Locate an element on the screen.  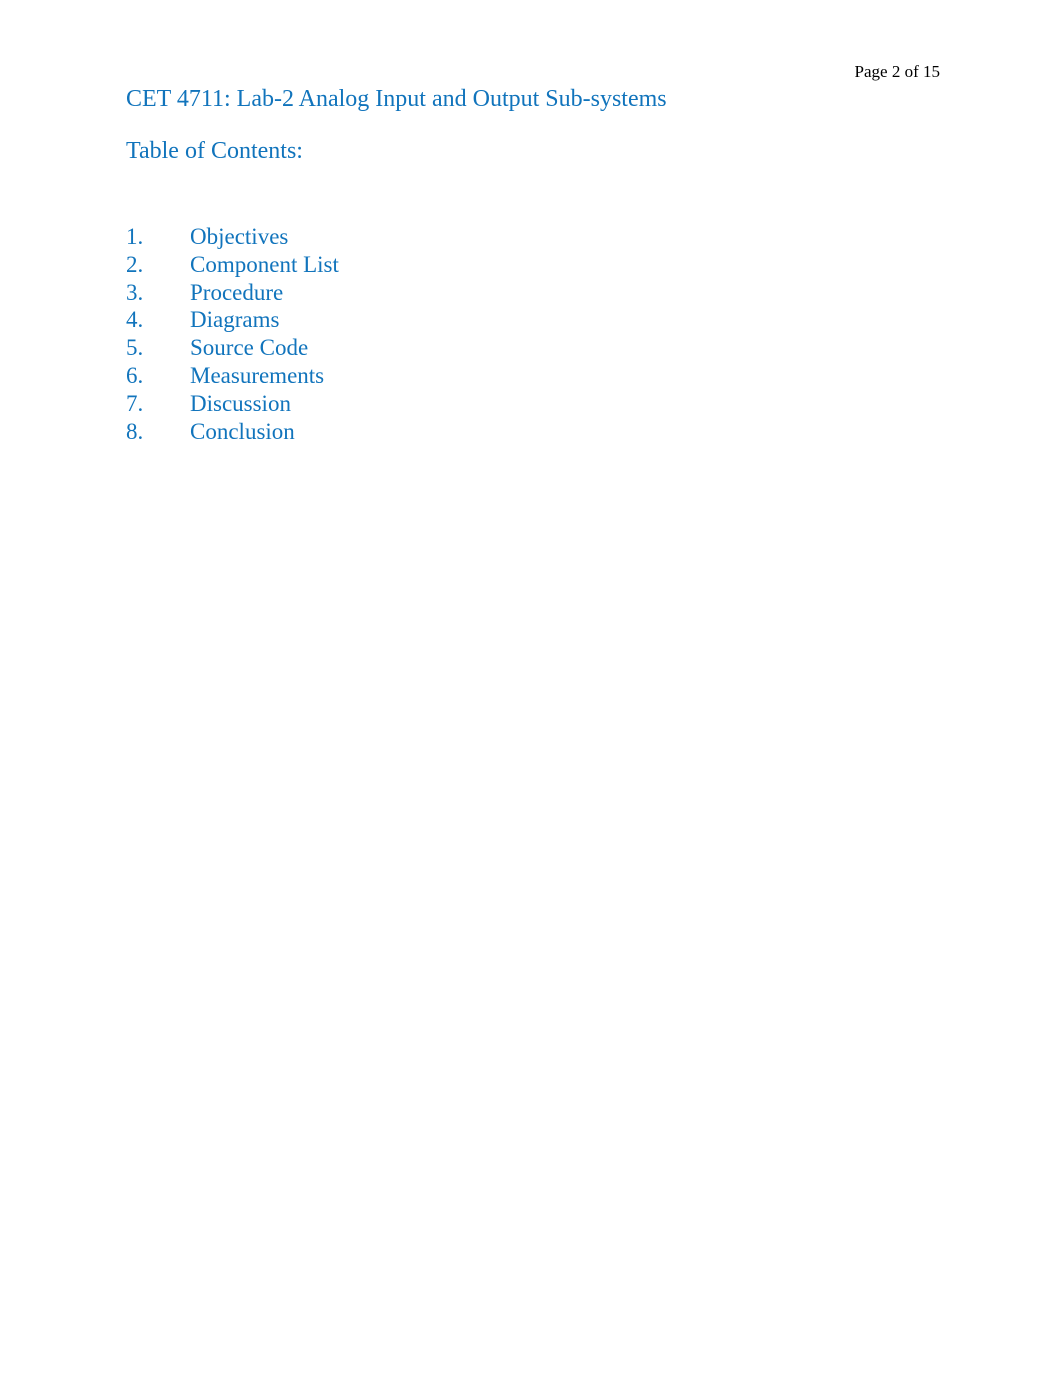
list-item: 8. Conclusion is located at coordinates (232, 432).